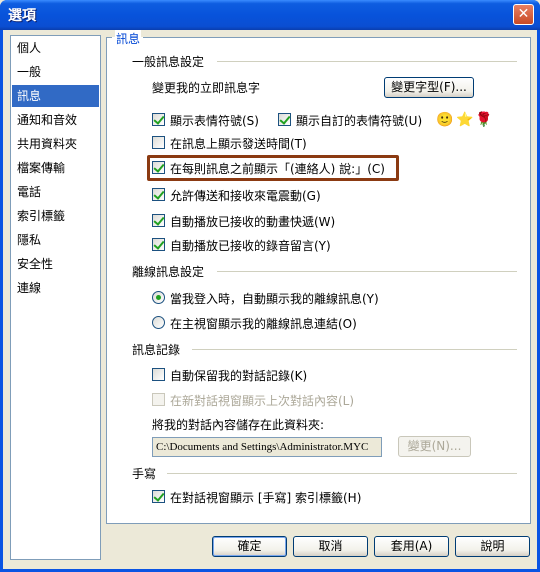 The image size is (540, 572). What do you see at coordinates (168, 62) in the screenshot?
I see `general-settings-heading: 一般訊息設定` at bounding box center [168, 62].